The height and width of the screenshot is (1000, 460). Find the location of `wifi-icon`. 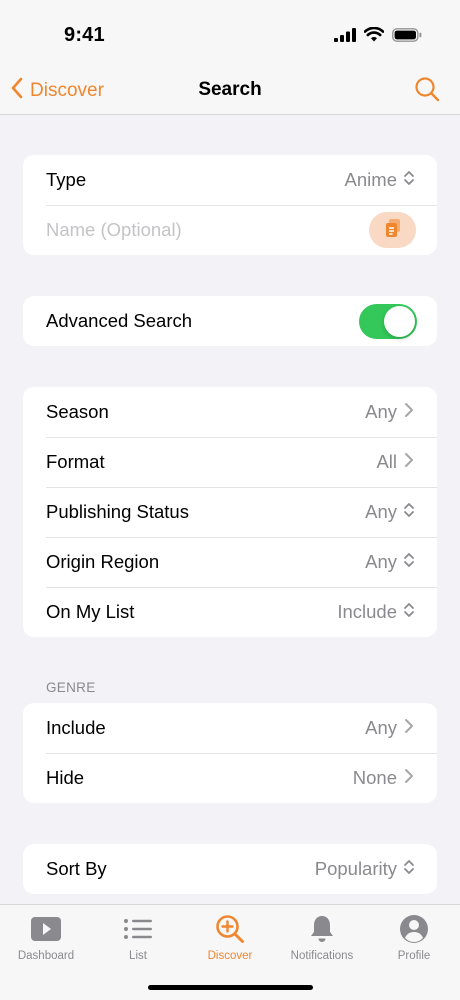

wifi-icon is located at coordinates (374, 36).